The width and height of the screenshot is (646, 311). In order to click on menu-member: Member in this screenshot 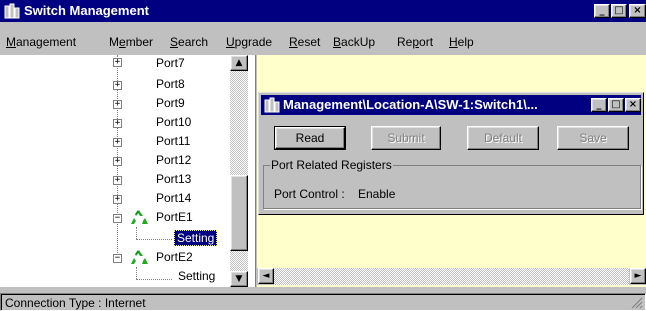, I will do `click(131, 42)`.